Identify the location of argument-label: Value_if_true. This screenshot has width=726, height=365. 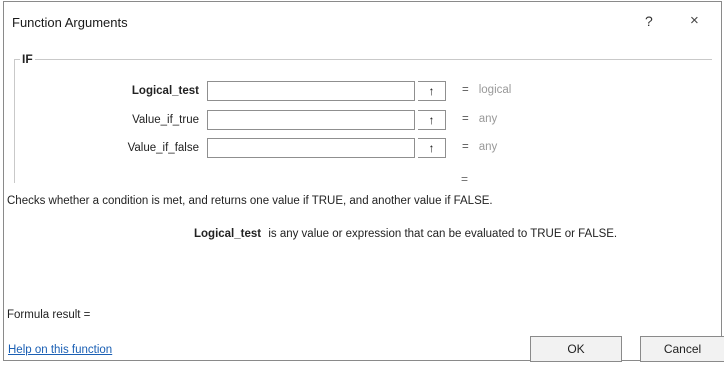
(165, 120).